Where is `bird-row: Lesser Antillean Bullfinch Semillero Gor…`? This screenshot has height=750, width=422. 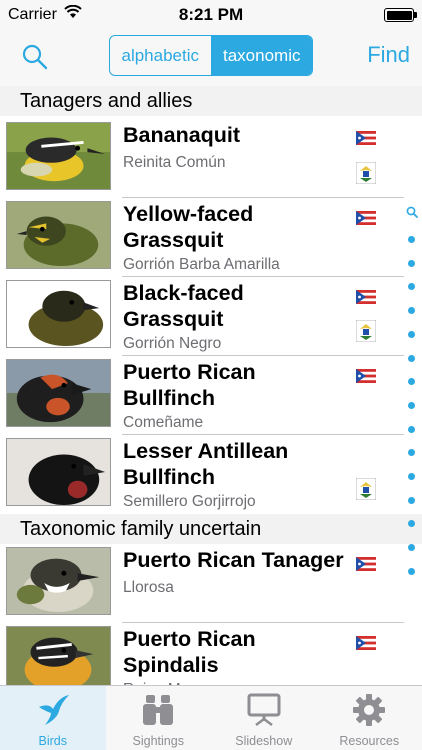 bird-row: Lesser Antillean Bullfinch Semillero Gor… is located at coordinates (202, 474).